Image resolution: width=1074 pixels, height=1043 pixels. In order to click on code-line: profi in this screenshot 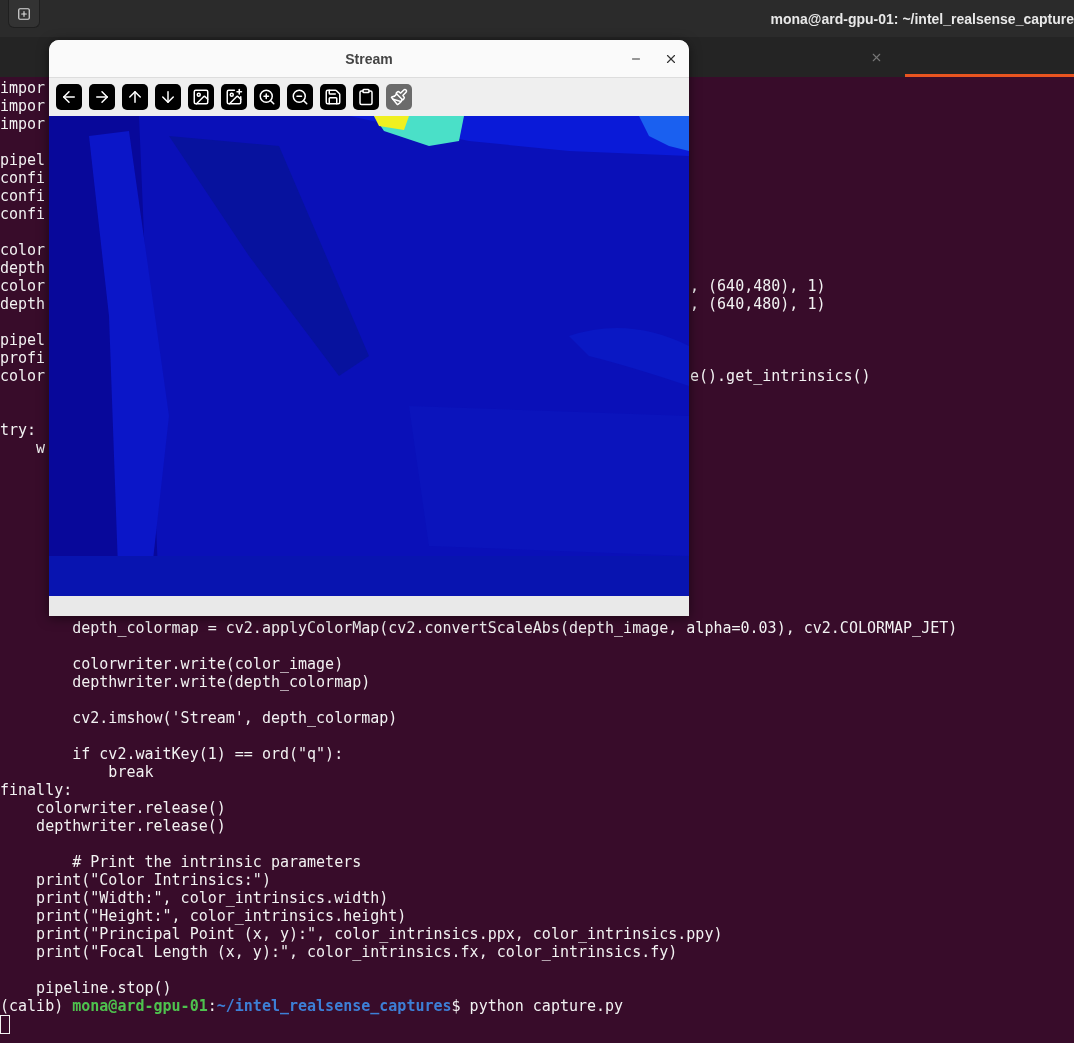, I will do `click(23, 358)`.